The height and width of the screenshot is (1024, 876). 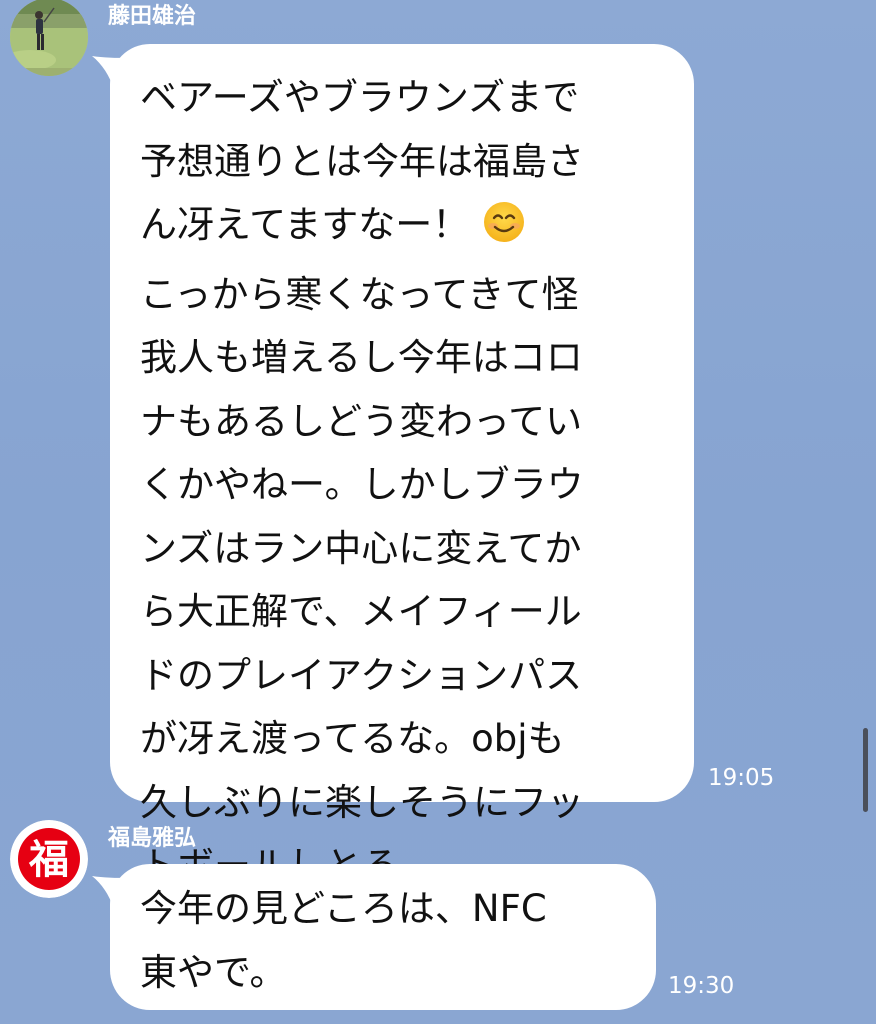 I want to click on message-line: ベアーズやブラウンズまで, so click(x=360, y=97).